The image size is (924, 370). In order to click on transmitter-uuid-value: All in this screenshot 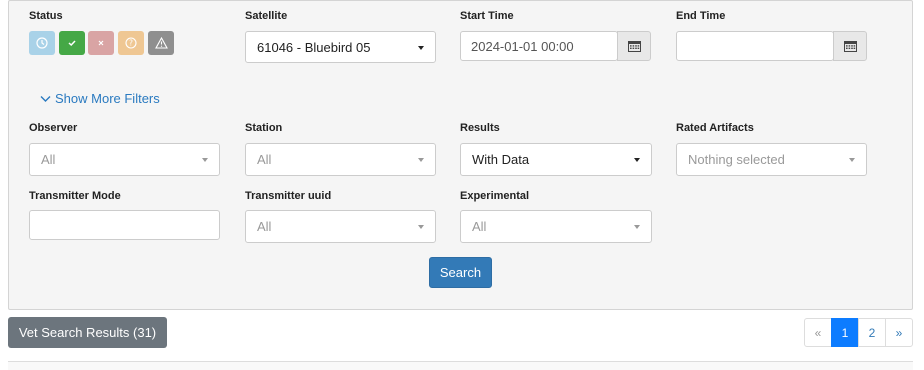, I will do `click(264, 226)`.